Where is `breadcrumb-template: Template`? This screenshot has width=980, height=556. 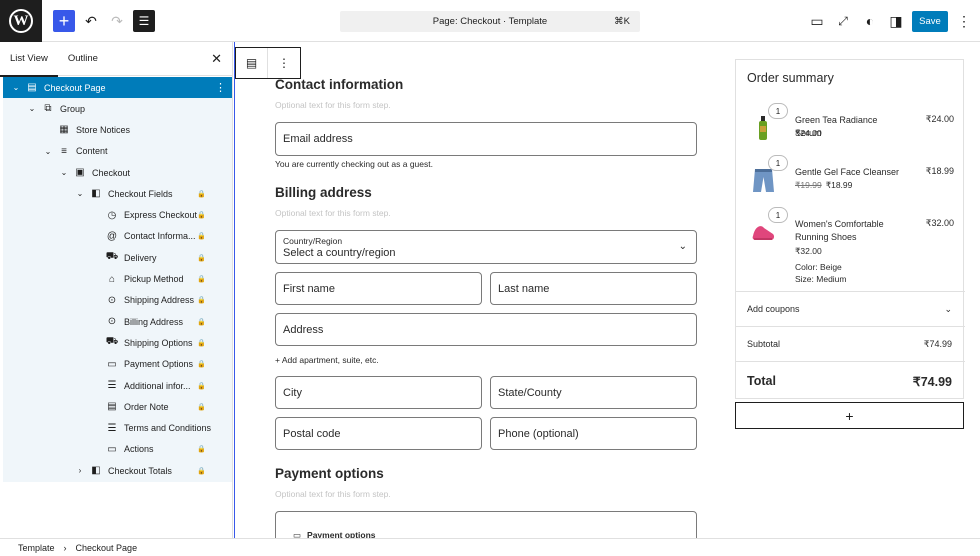 breadcrumb-template: Template is located at coordinates (36, 548).